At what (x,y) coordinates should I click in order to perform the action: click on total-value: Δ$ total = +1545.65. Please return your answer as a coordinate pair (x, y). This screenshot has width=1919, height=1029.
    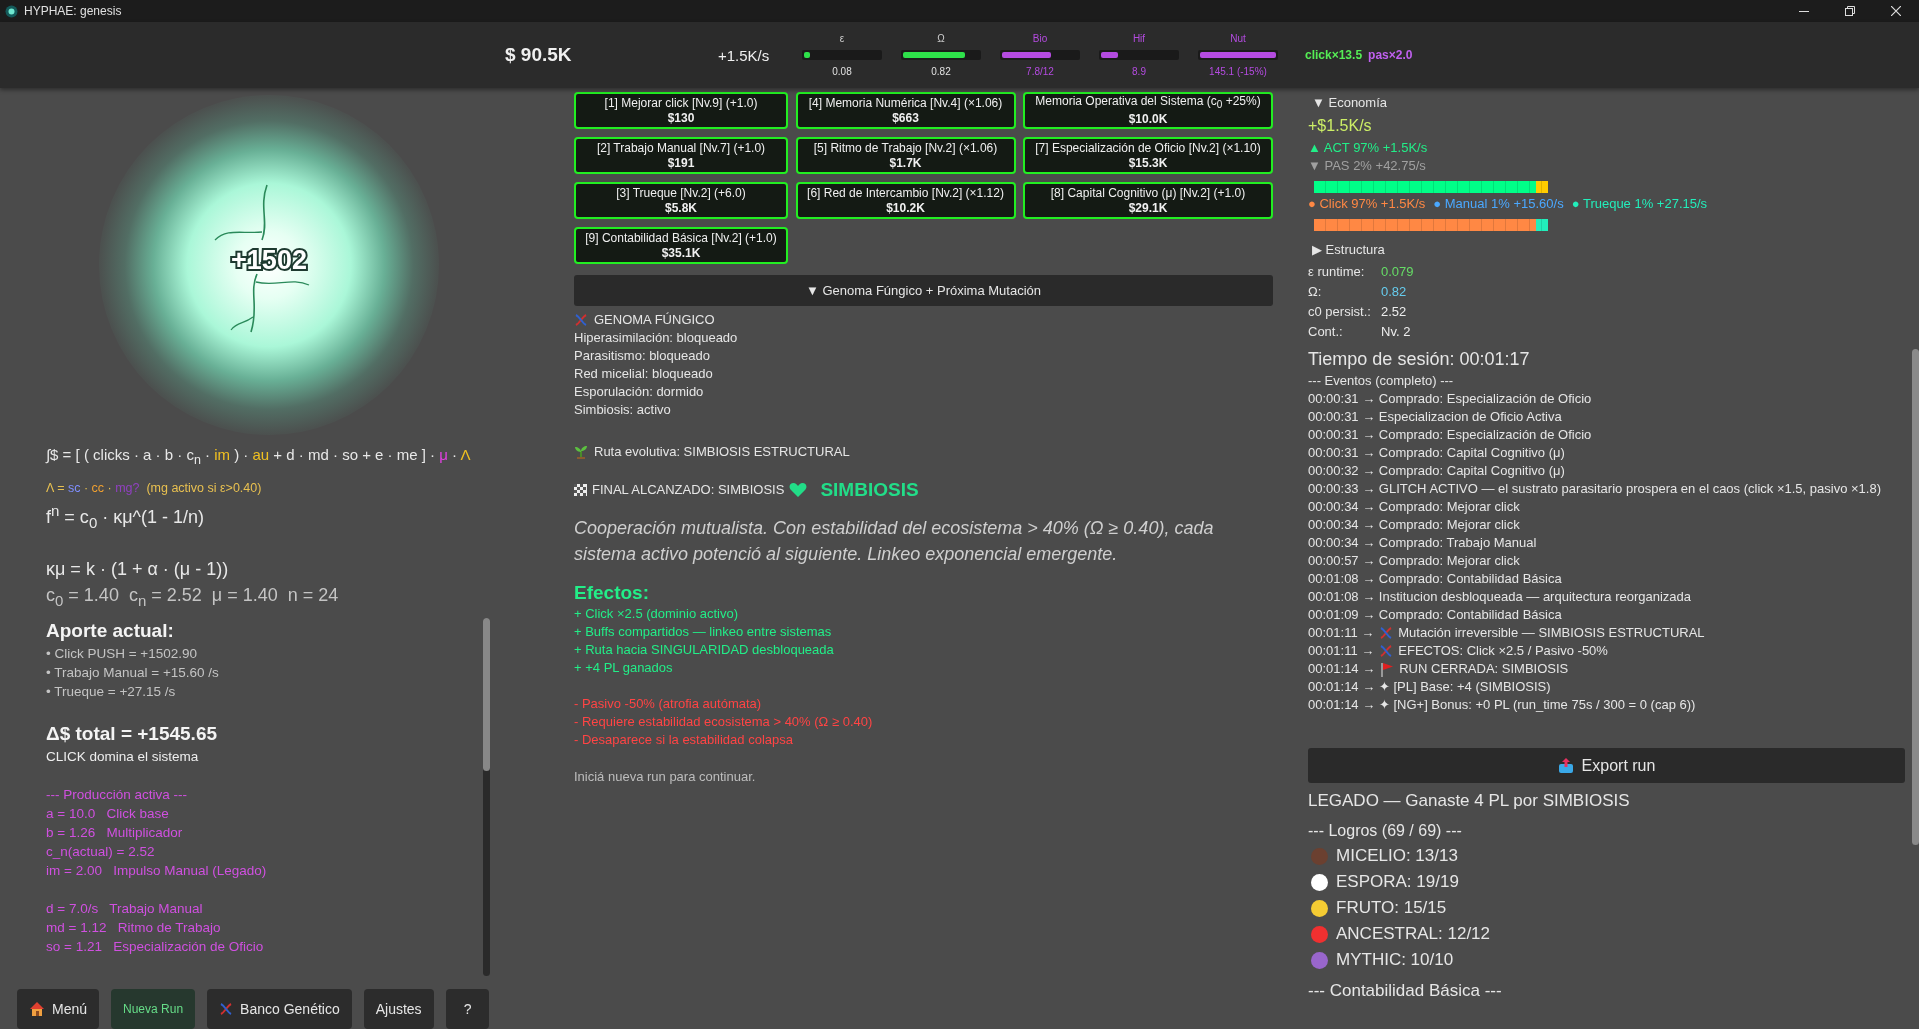
    Looking at the image, I should click on (132, 733).